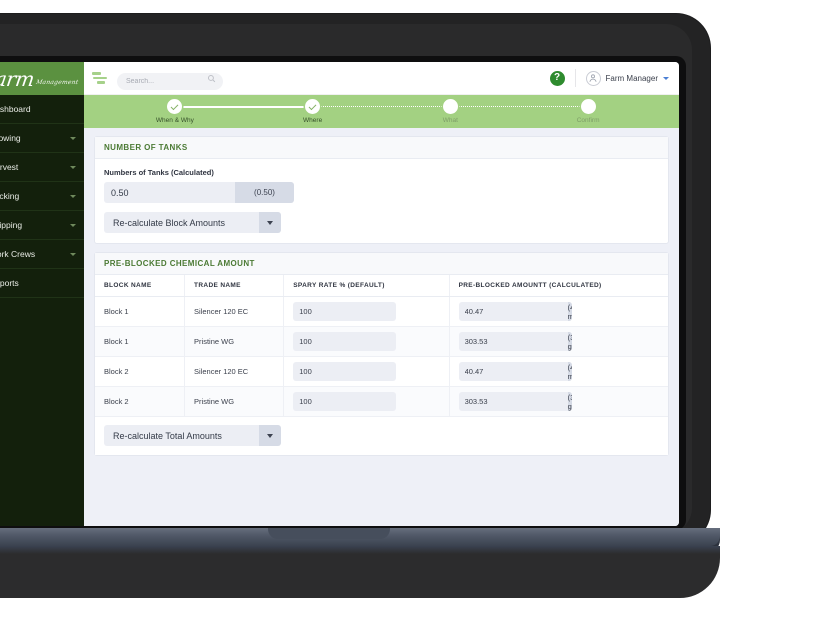 Image resolution: width=817 pixels, height=628 pixels. Describe the element at coordinates (192, 435) in the screenshot. I see `recalculate-total-amounts-button: Re-calculate Total Amounts` at that location.